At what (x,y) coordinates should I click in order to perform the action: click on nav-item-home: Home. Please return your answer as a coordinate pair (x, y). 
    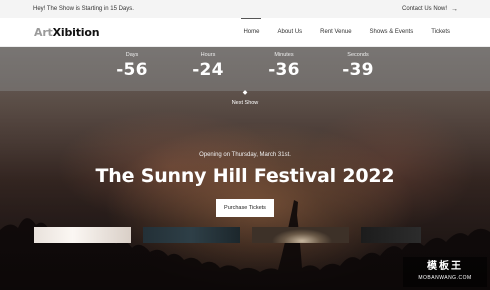
    Looking at the image, I should click on (251, 32).